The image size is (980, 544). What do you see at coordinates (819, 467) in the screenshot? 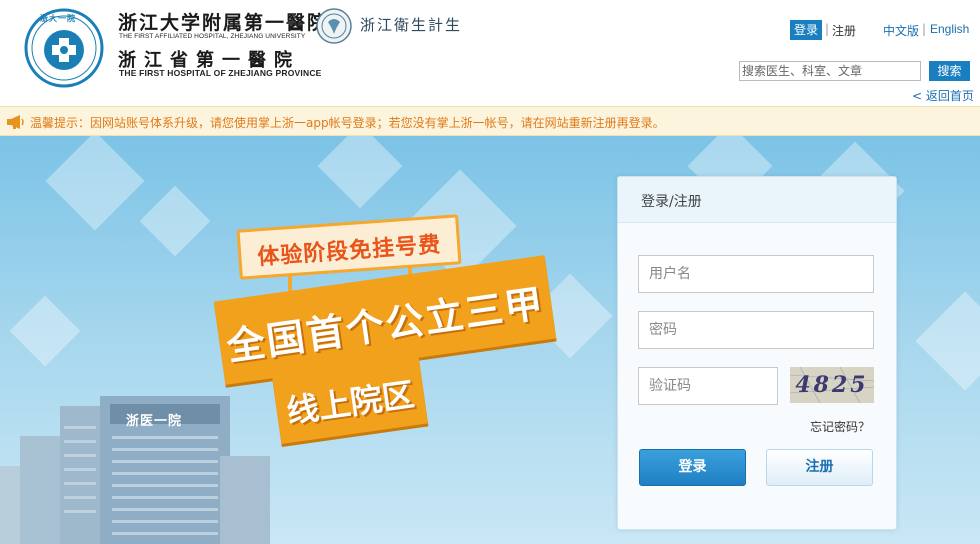
I see `register-button: 注册` at bounding box center [819, 467].